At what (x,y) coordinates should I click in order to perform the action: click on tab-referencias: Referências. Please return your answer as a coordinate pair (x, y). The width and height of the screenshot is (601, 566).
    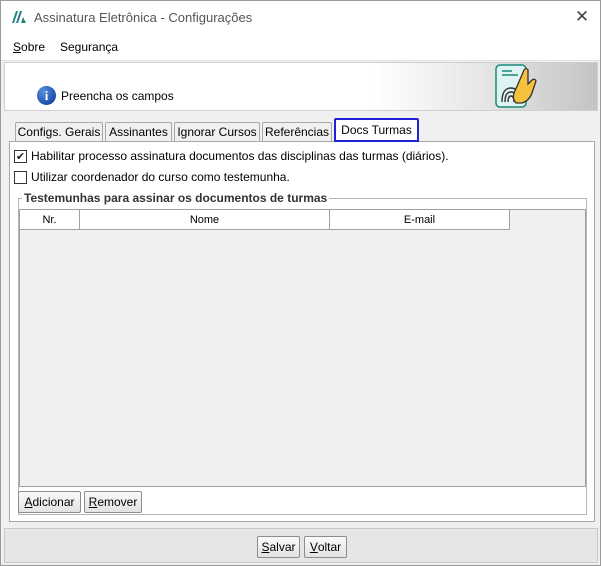
    Looking at the image, I should click on (297, 132).